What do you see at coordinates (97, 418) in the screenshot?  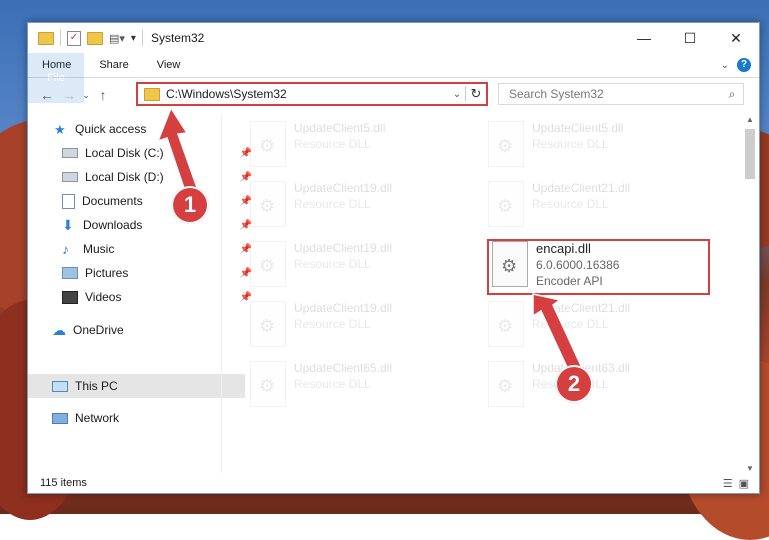 I see `nav-label: Network` at bounding box center [97, 418].